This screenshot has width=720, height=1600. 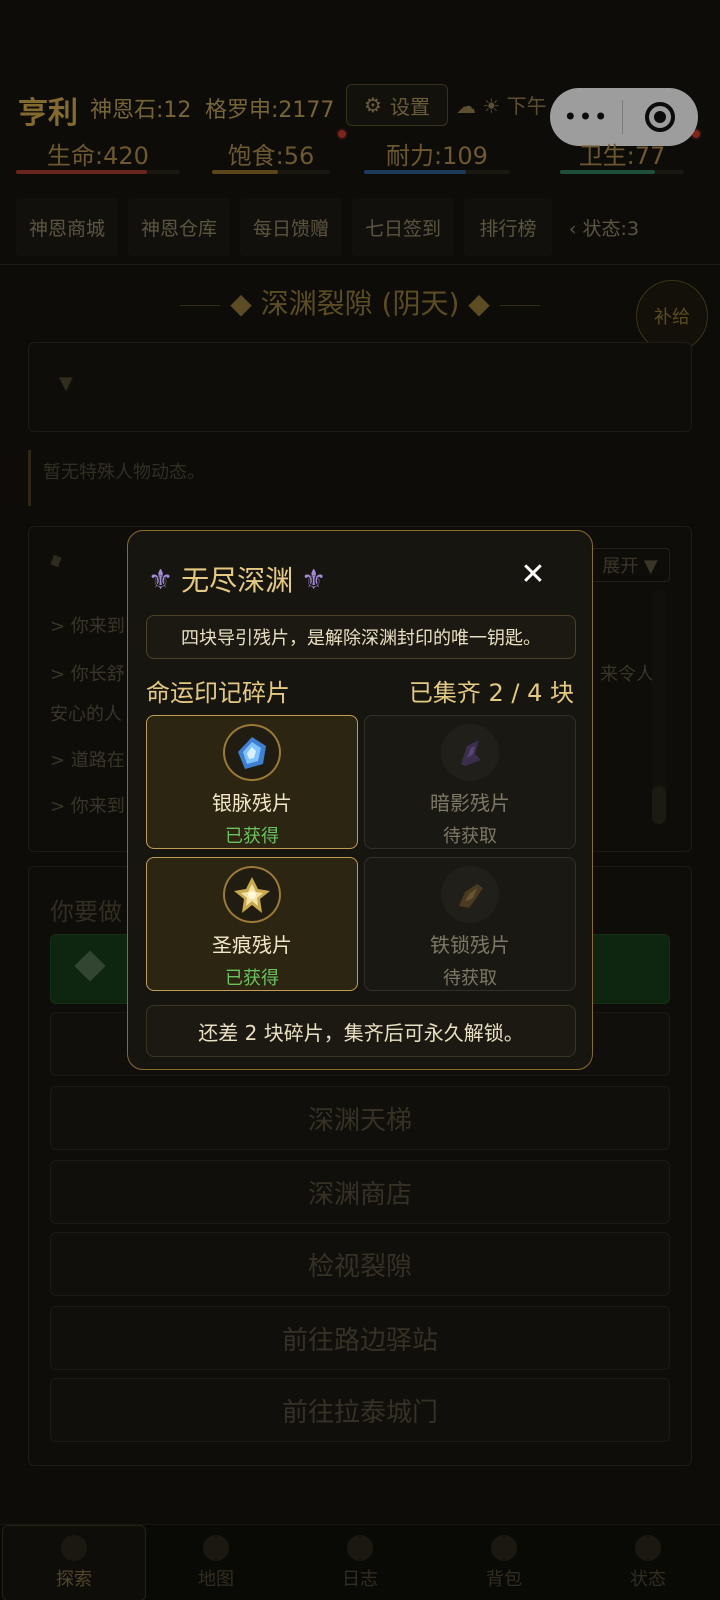 I want to click on modal-description: 四块导引残片，是解除深渊封印的唯一钥匙。, so click(x=361, y=637).